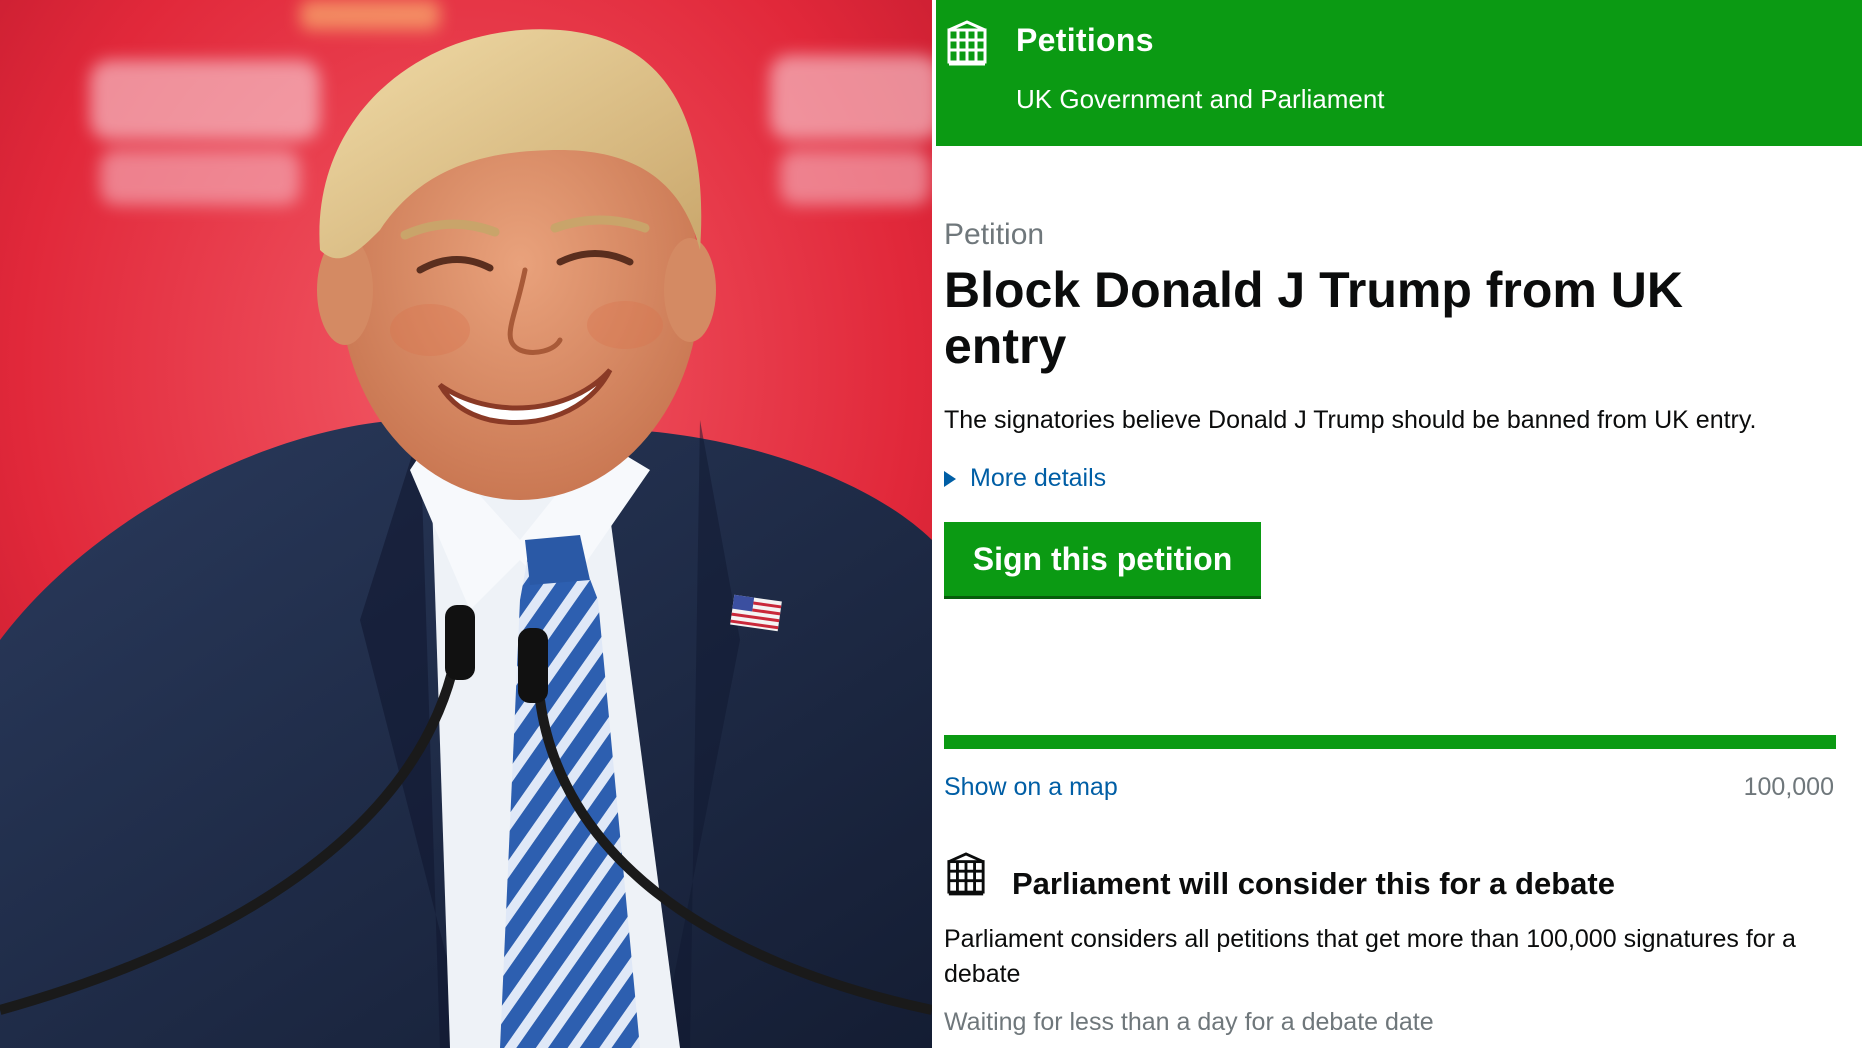 The height and width of the screenshot is (1048, 1862). I want to click on sign-petition-button: Sign this petition, so click(1102, 559).